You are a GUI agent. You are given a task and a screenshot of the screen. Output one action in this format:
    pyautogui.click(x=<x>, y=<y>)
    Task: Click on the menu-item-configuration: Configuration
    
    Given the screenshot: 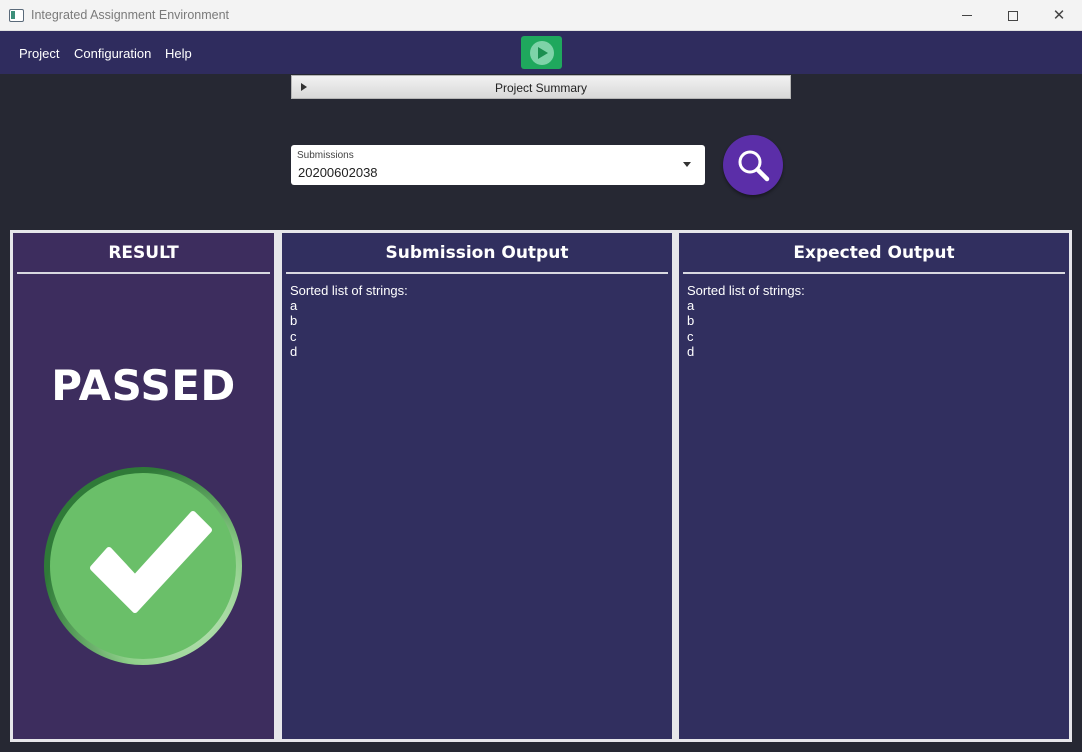 What is the action you would take?
    pyautogui.click(x=112, y=53)
    